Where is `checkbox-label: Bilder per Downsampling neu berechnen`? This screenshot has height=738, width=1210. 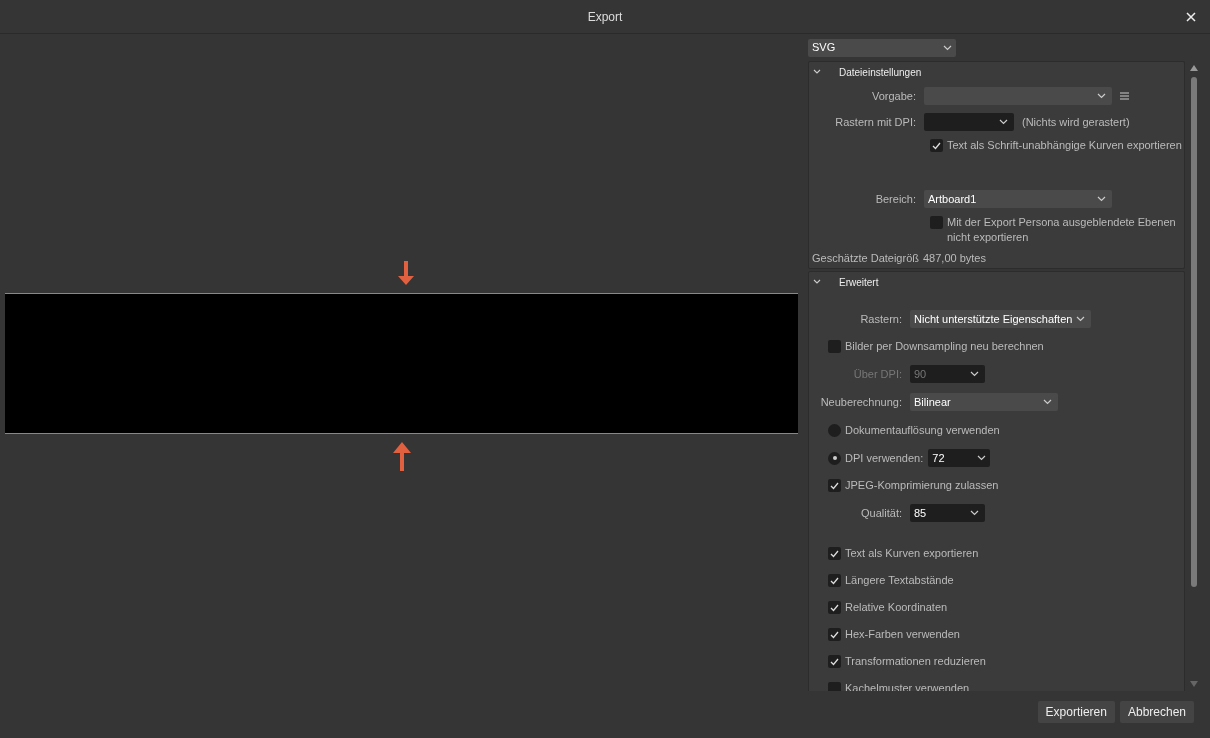
checkbox-label: Bilder per Downsampling neu berechnen is located at coordinates (945, 346).